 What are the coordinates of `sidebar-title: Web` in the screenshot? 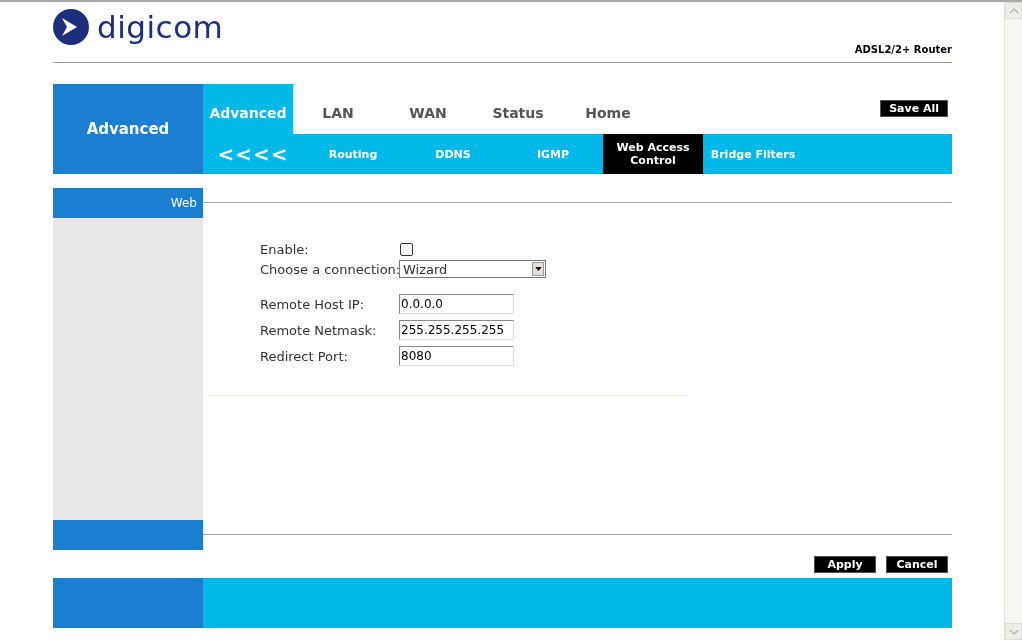 It's located at (128, 203).